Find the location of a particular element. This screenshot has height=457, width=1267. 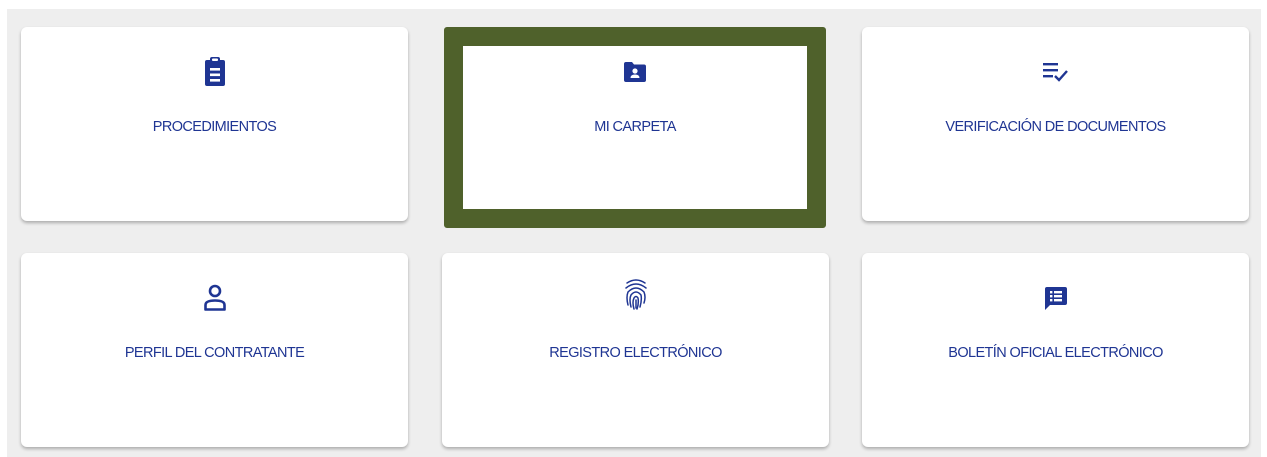

fingerprint-icon is located at coordinates (636, 294).